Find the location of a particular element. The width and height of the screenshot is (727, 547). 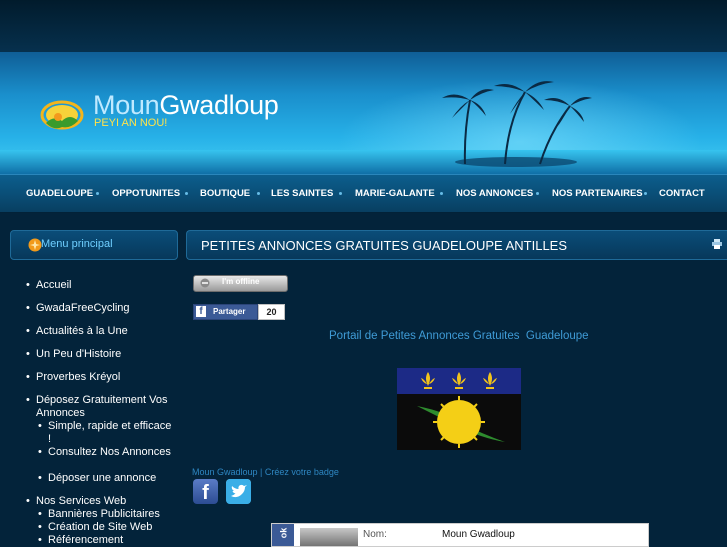

sidebar-item-label: Déposez Gratuitement Vos Annonces is located at coordinates (102, 406).